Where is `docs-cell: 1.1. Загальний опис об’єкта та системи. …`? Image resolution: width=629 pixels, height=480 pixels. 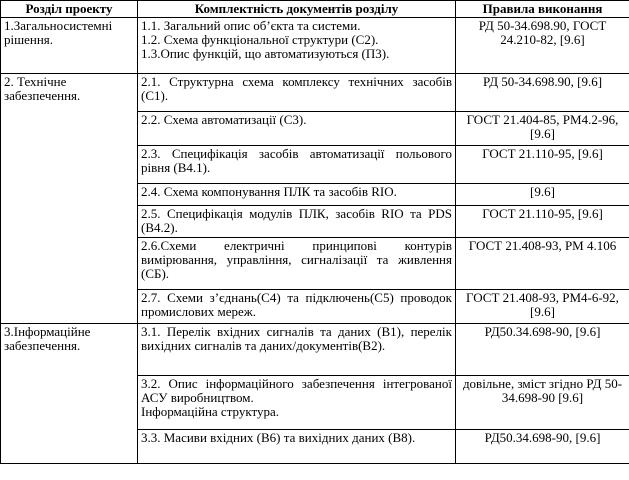
docs-cell: 1.1. Загальний опис об’єкта та системи. … is located at coordinates (296, 45).